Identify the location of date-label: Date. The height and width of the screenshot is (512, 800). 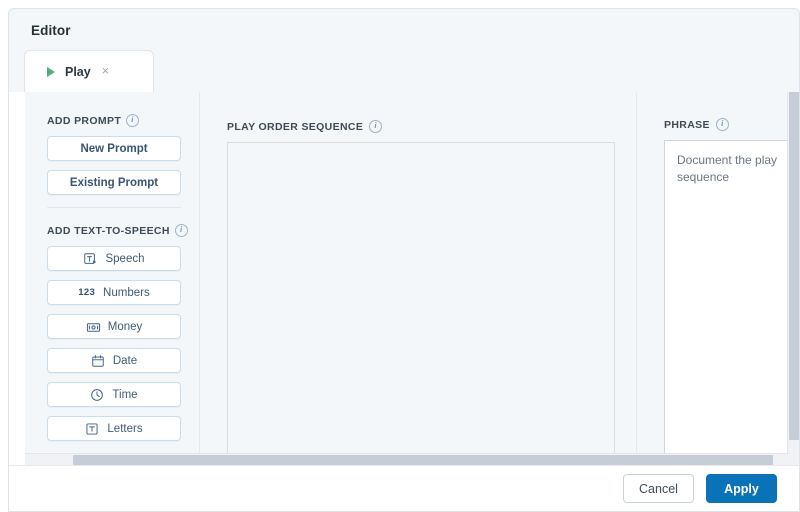
(125, 360).